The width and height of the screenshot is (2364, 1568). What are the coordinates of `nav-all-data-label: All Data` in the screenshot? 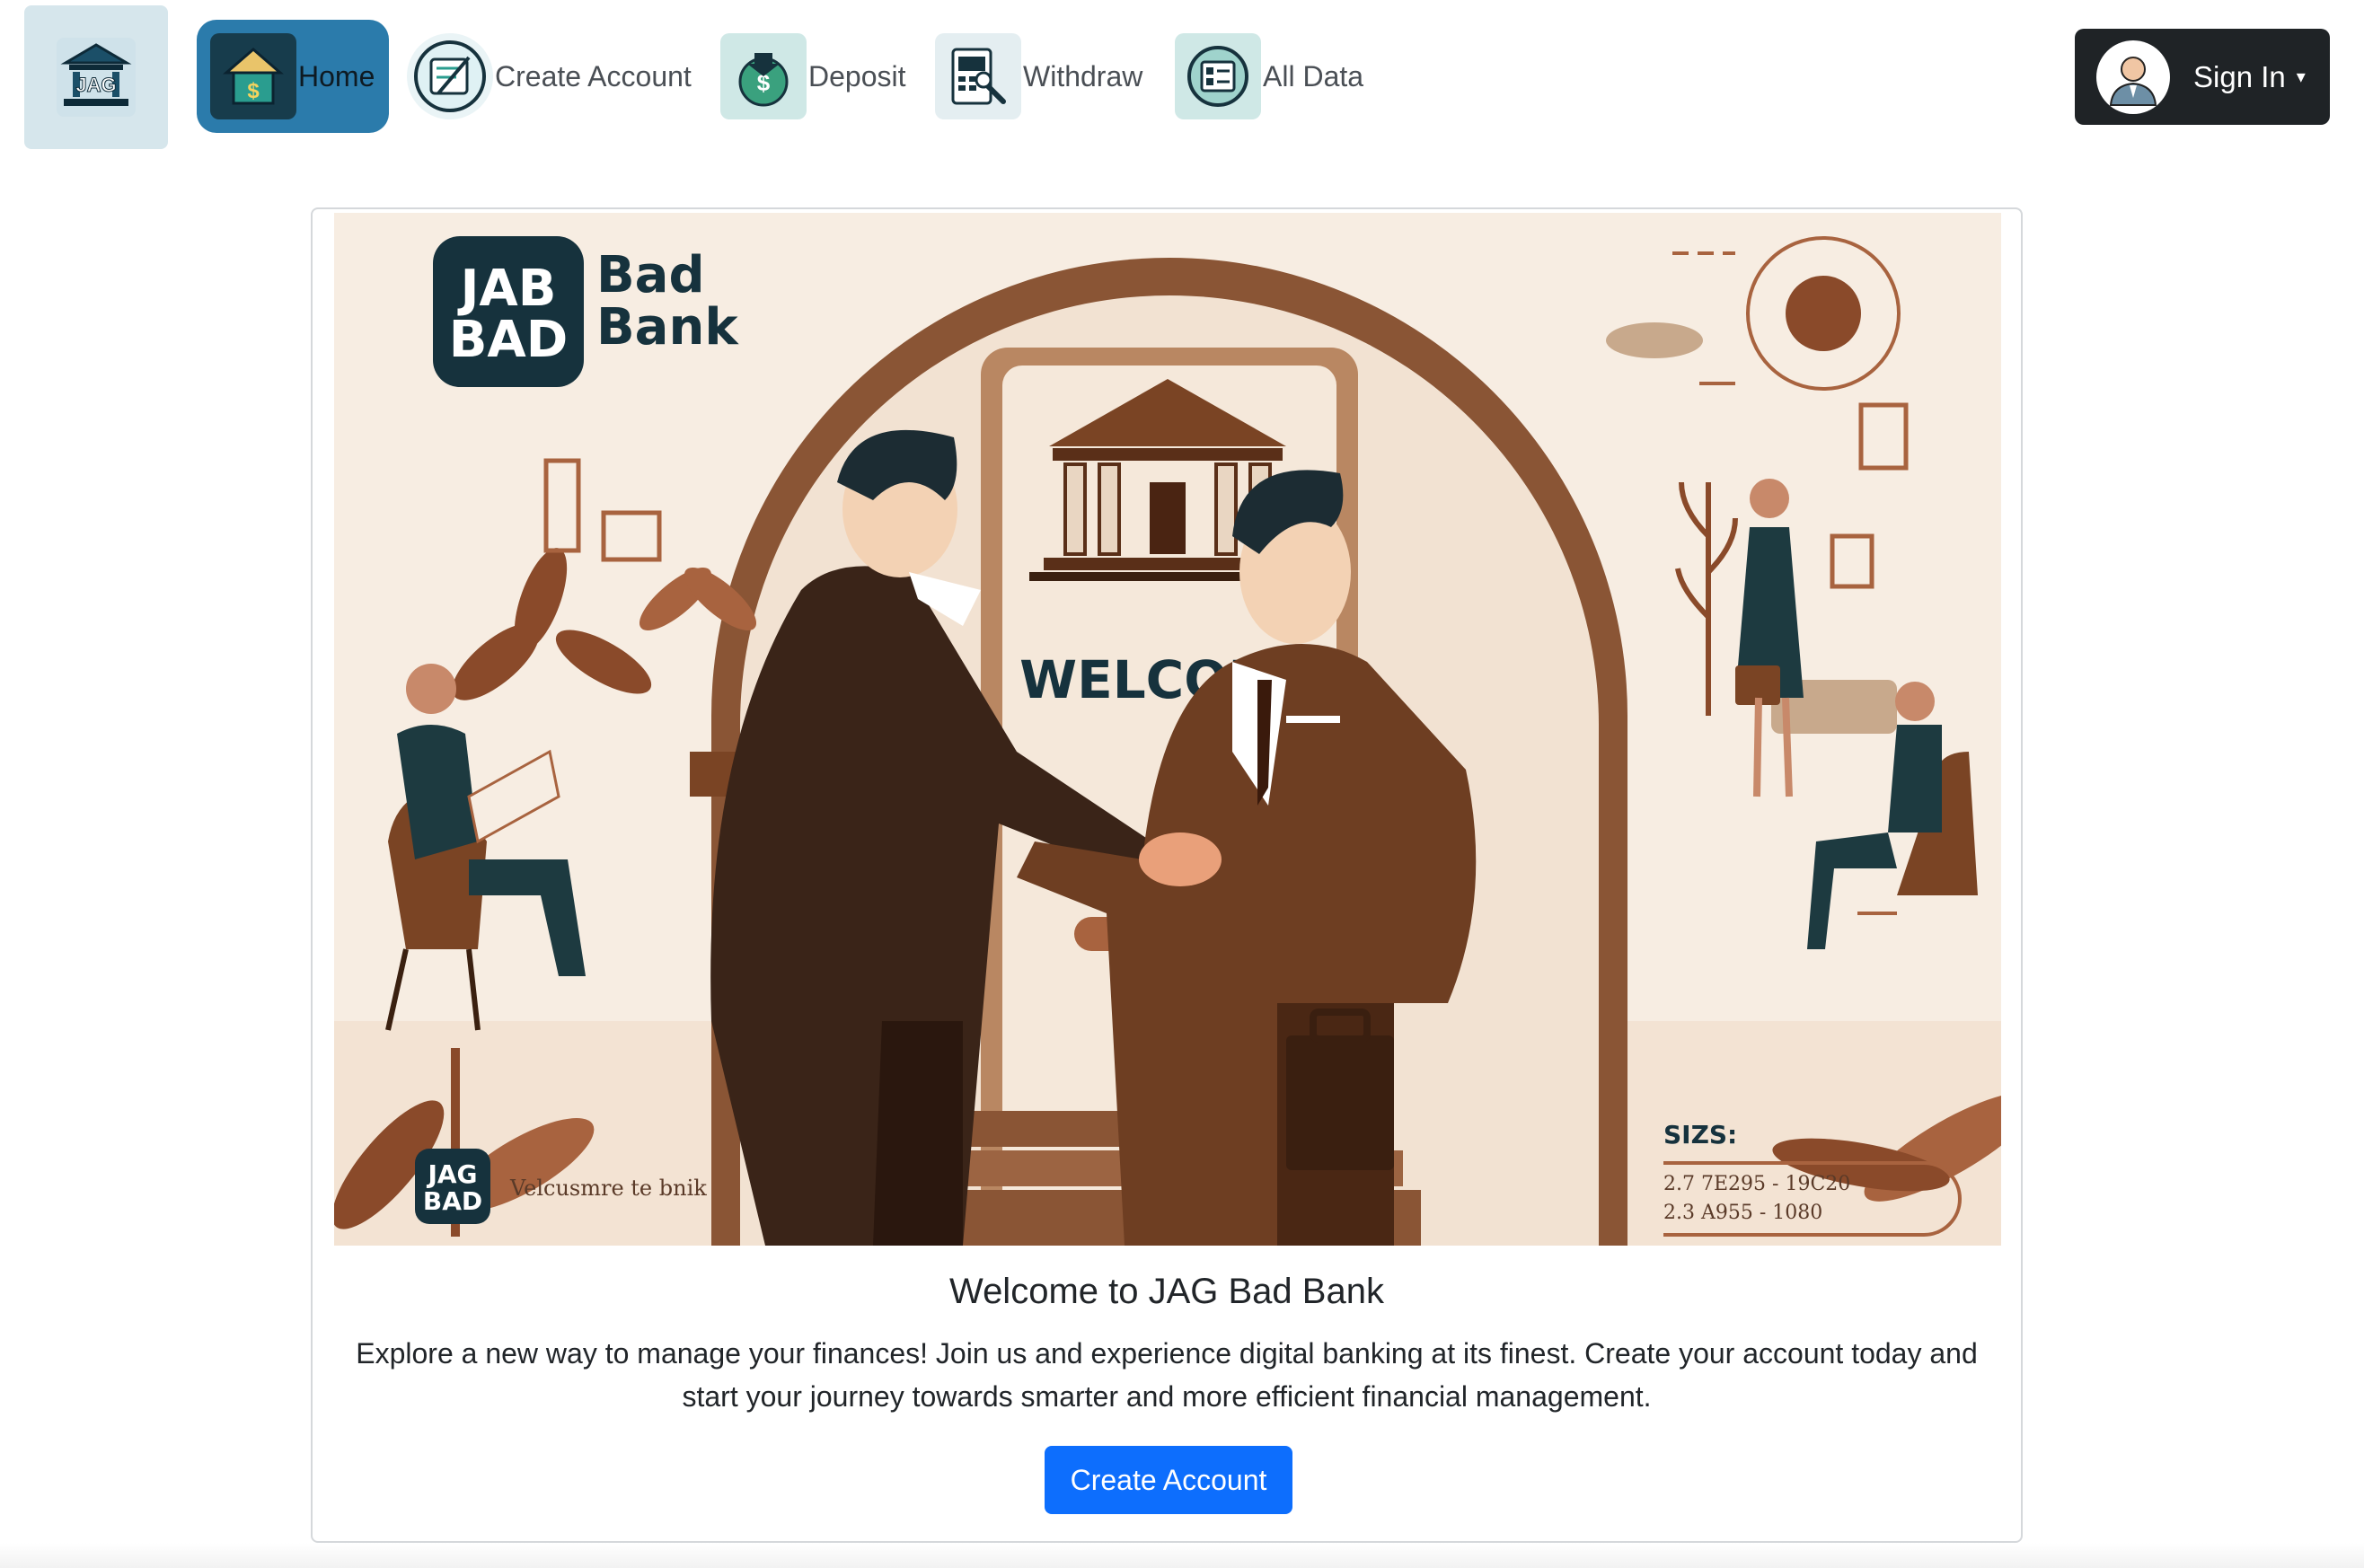 It's located at (1314, 75).